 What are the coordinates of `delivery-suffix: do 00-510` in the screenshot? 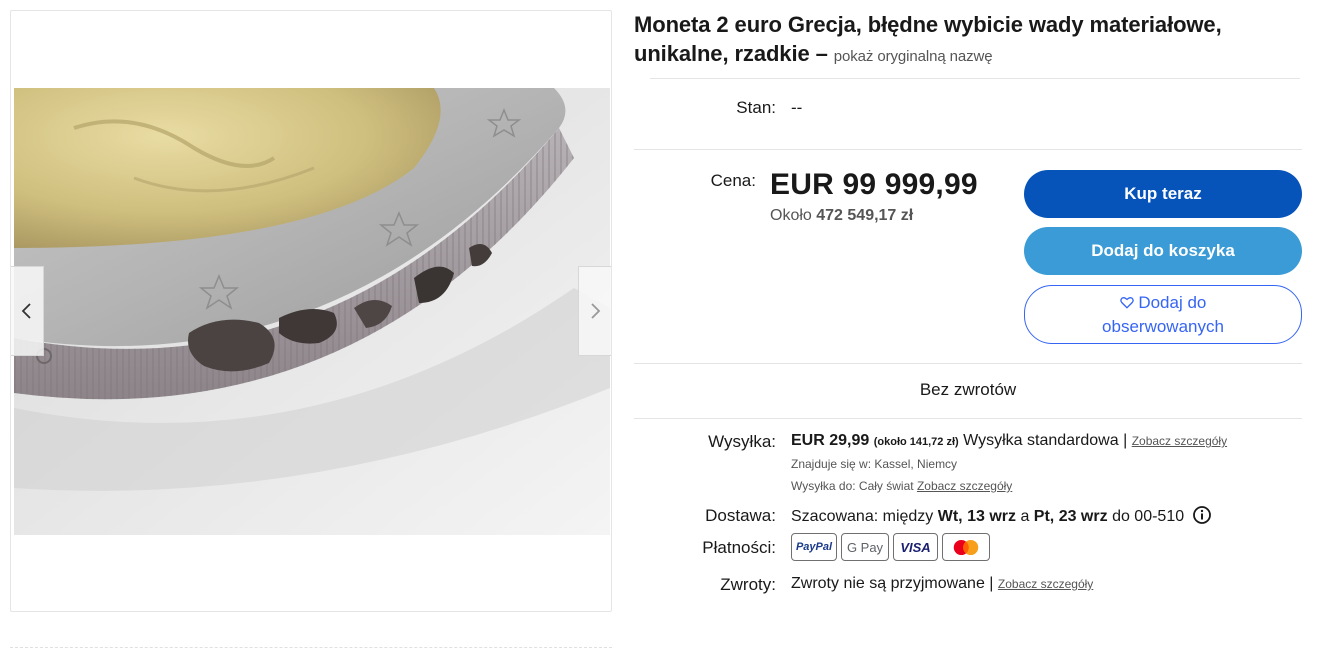 It's located at (1148, 516).